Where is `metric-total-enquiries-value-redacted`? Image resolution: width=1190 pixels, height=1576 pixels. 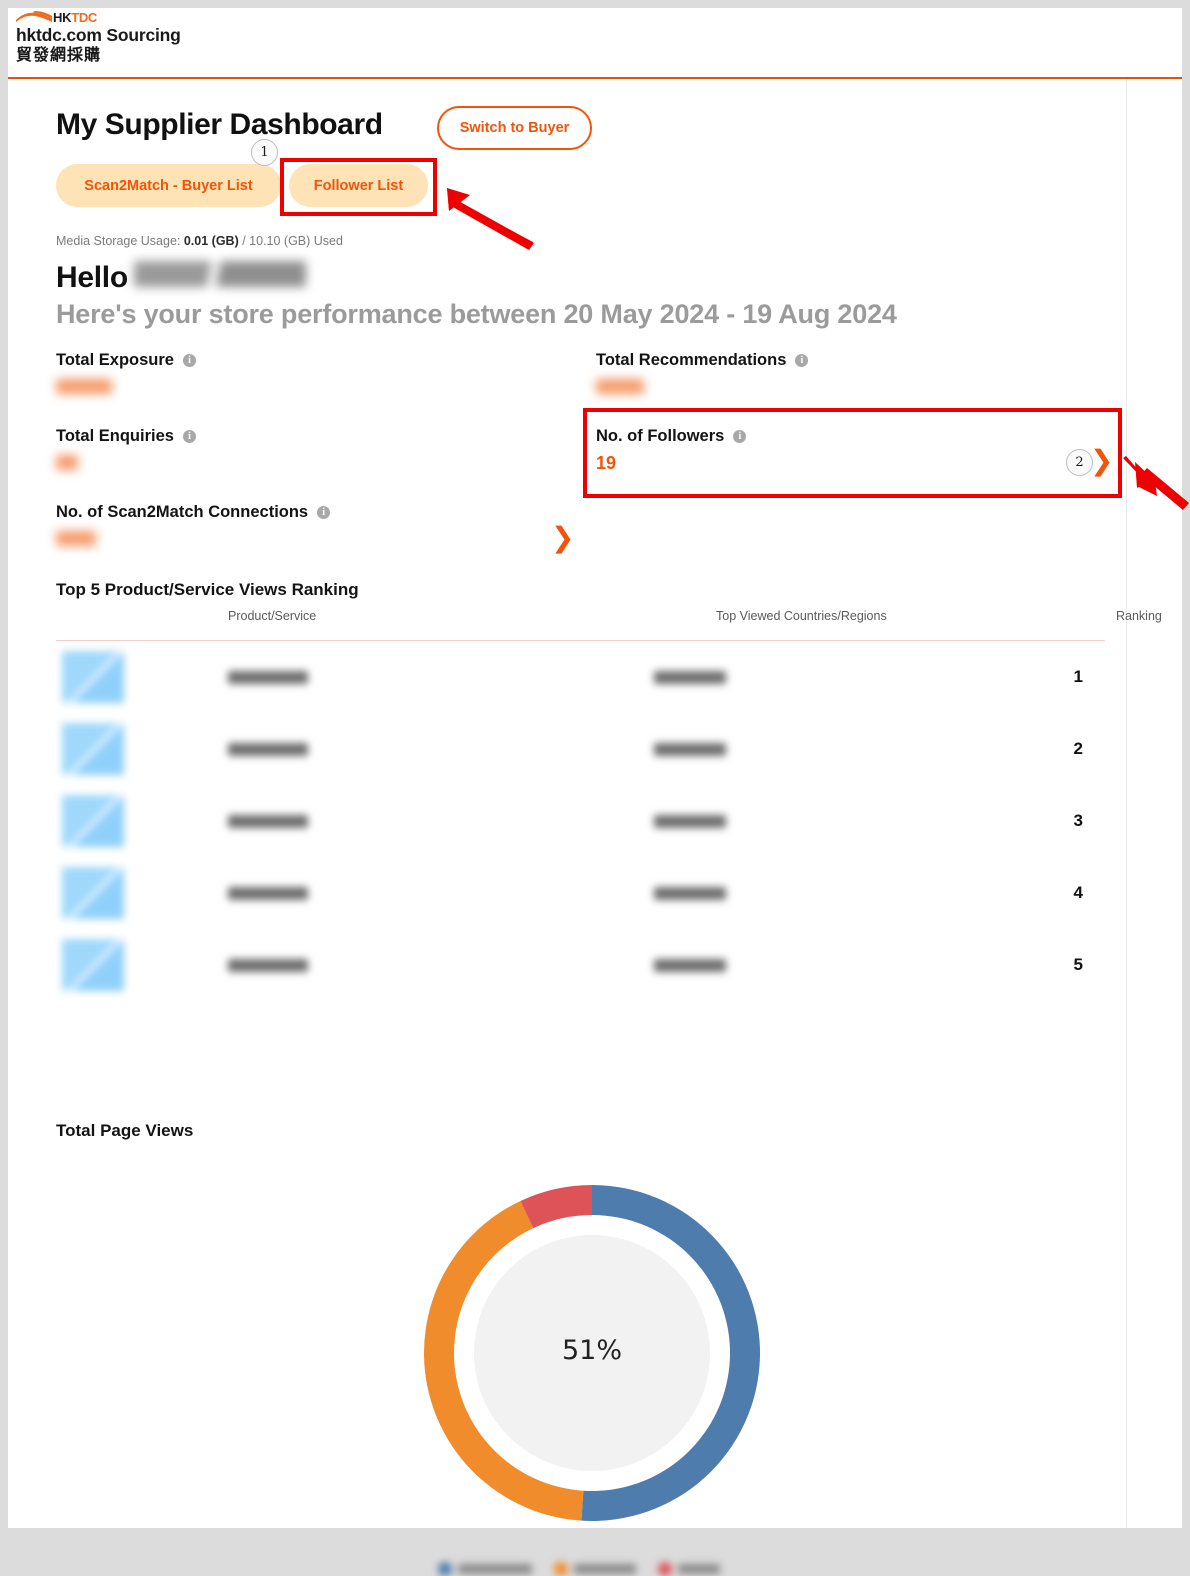
metric-total-enquiries-value-redacted is located at coordinates (67, 462).